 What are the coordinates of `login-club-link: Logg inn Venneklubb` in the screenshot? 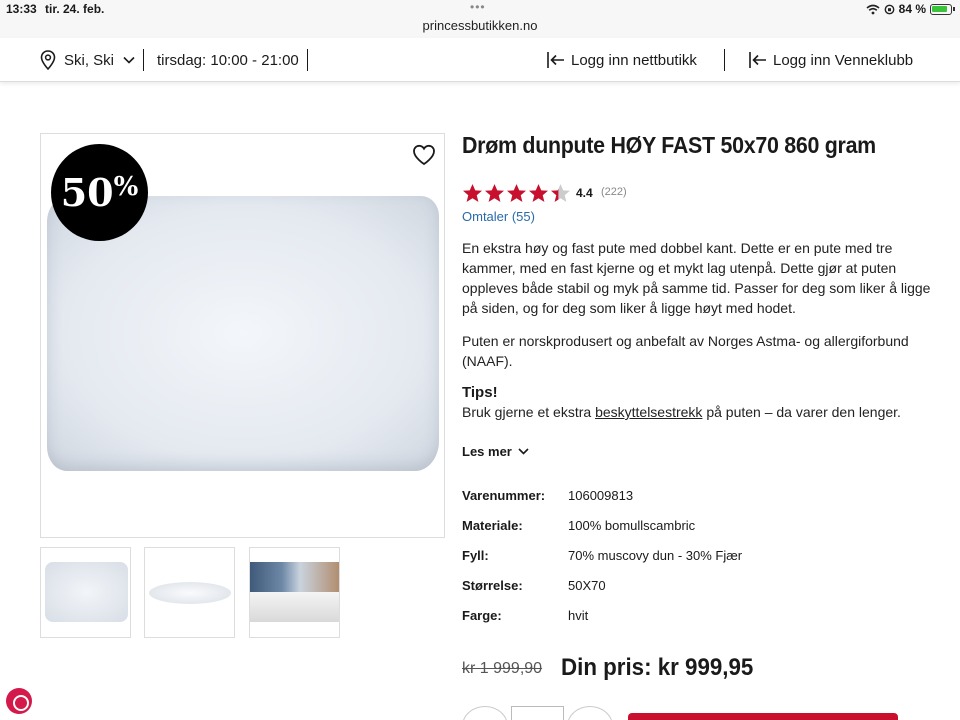 It's located at (830, 60).